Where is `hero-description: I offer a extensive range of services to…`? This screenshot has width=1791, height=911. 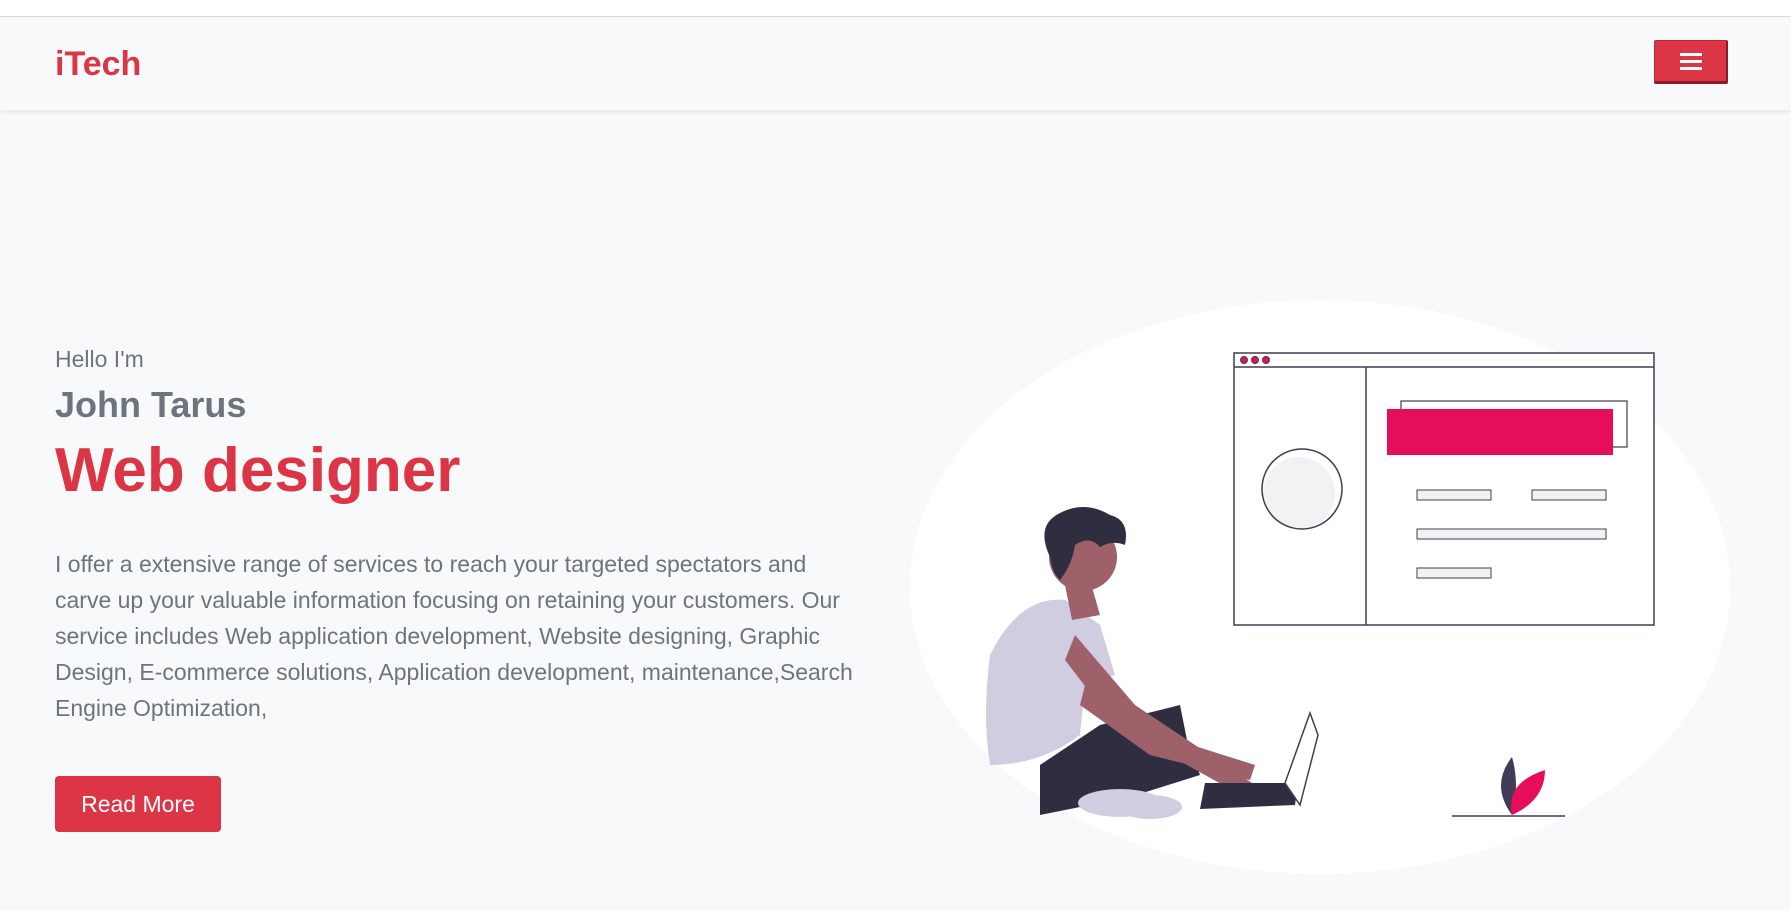 hero-description: I offer a extensive range of services to… is located at coordinates (454, 636).